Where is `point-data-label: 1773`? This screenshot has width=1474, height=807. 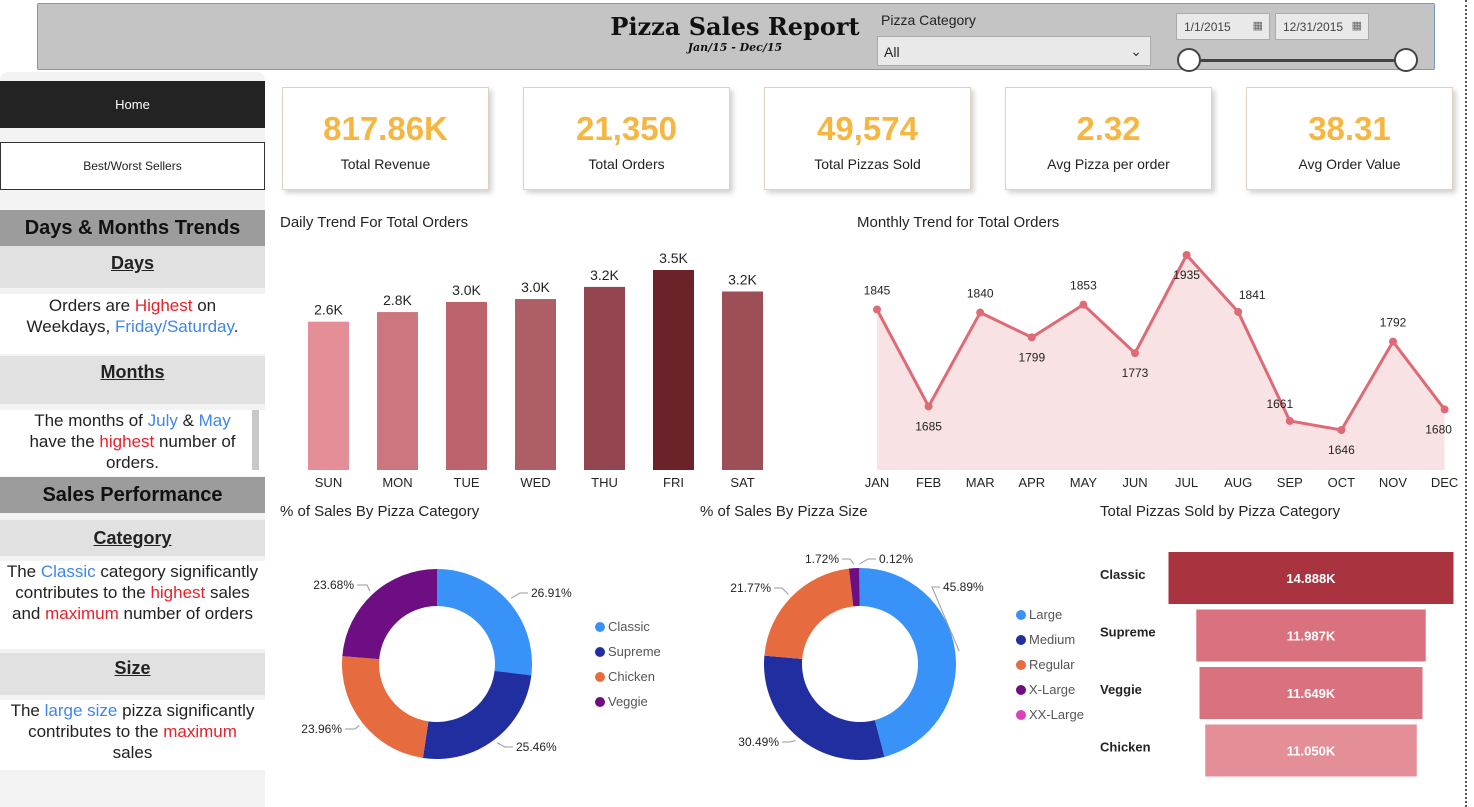 point-data-label: 1773 is located at coordinates (1135, 373).